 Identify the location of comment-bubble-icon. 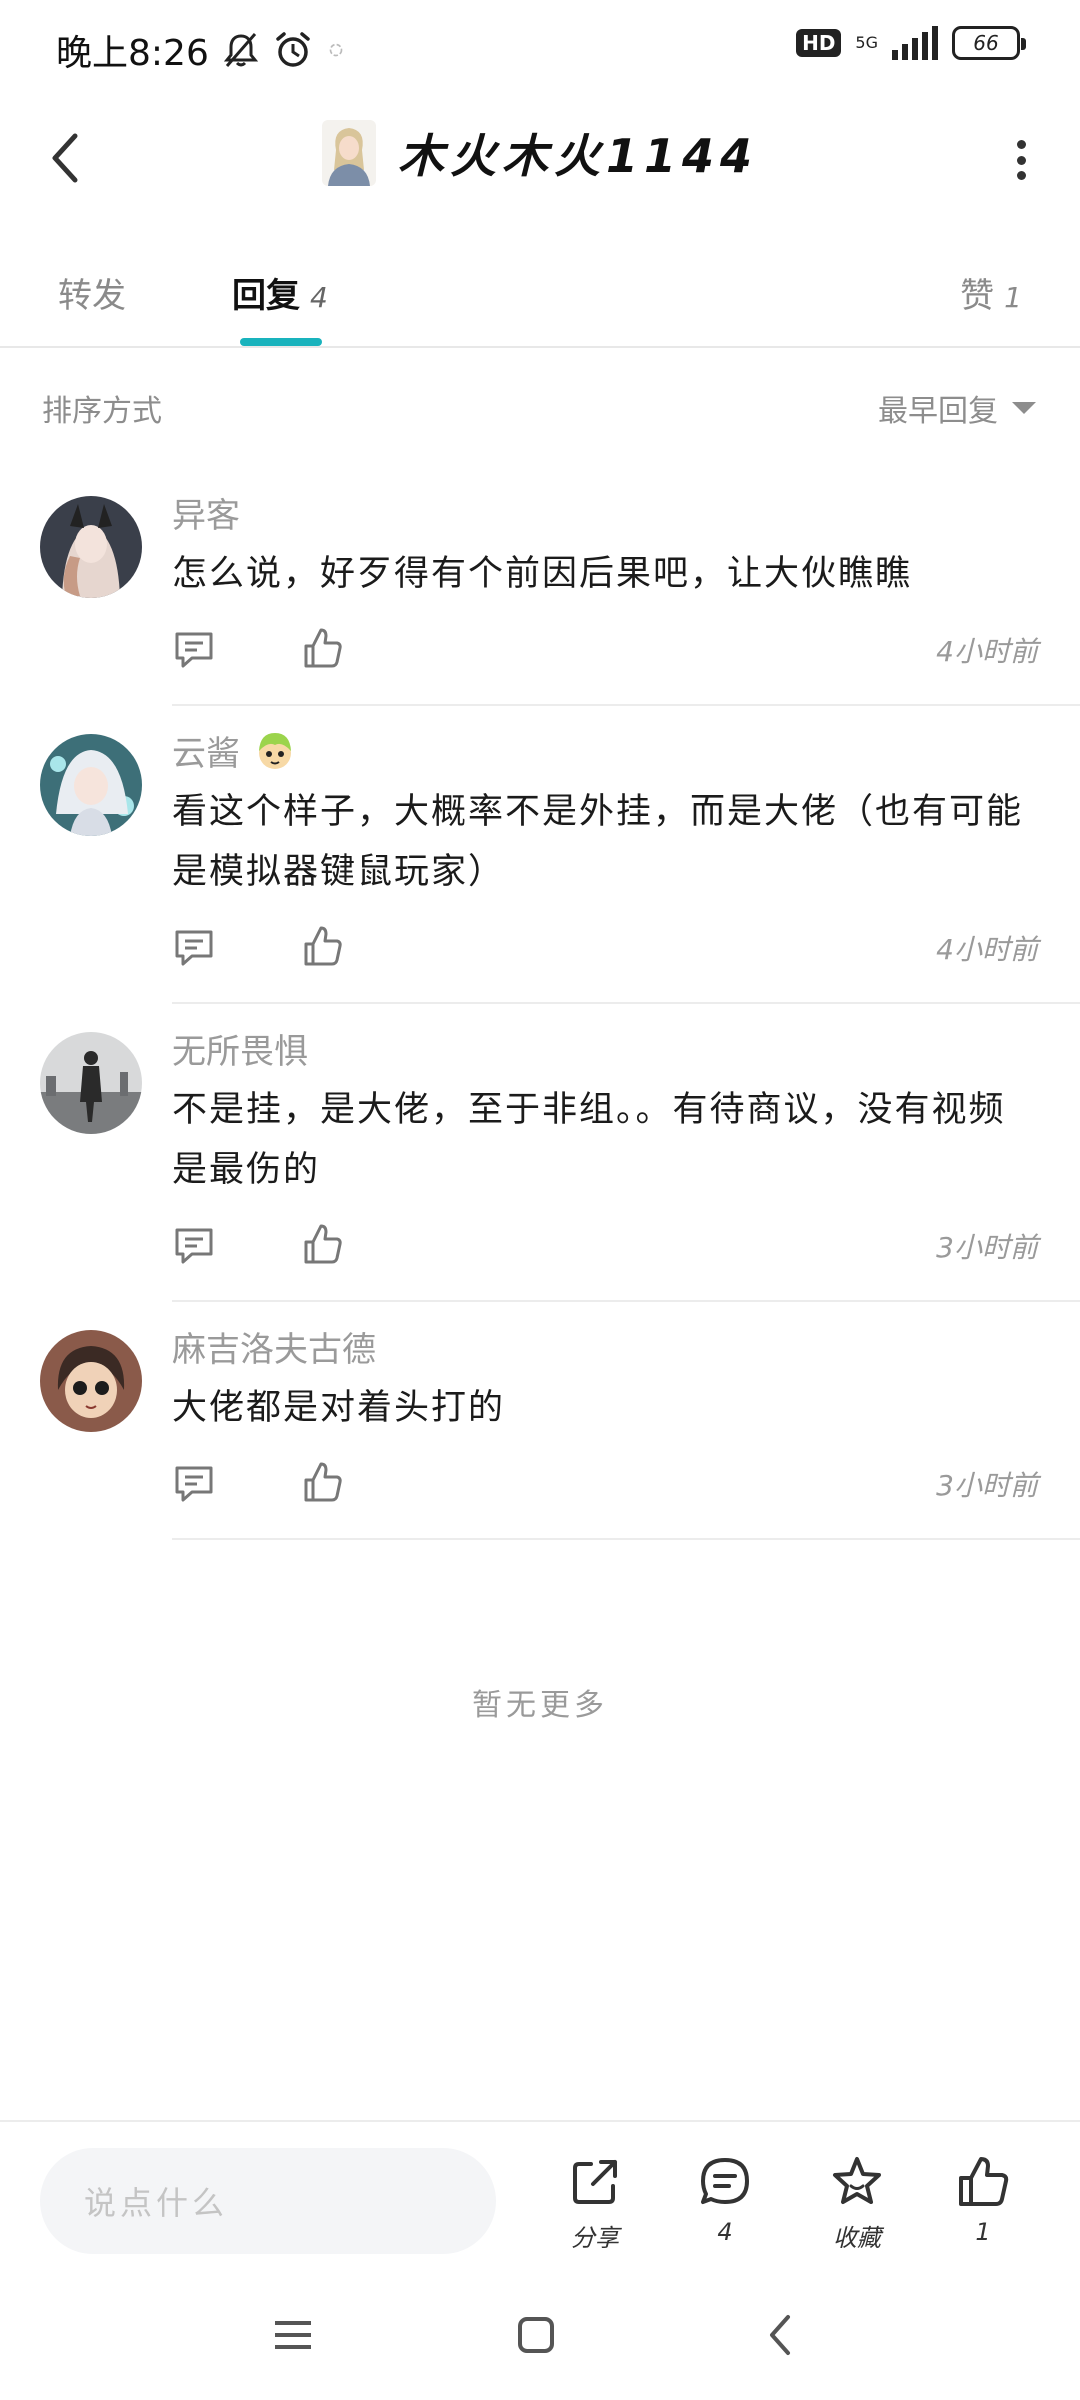
(725, 2181).